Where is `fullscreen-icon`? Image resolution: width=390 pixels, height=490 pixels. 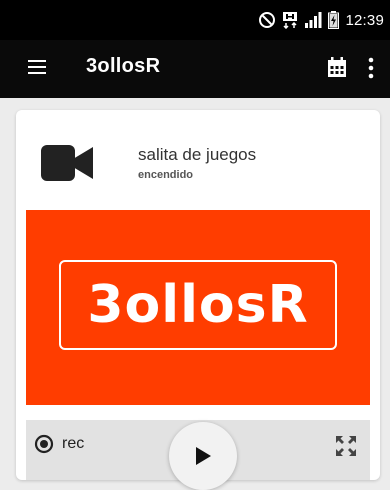 fullscreen-icon is located at coordinates (346, 446).